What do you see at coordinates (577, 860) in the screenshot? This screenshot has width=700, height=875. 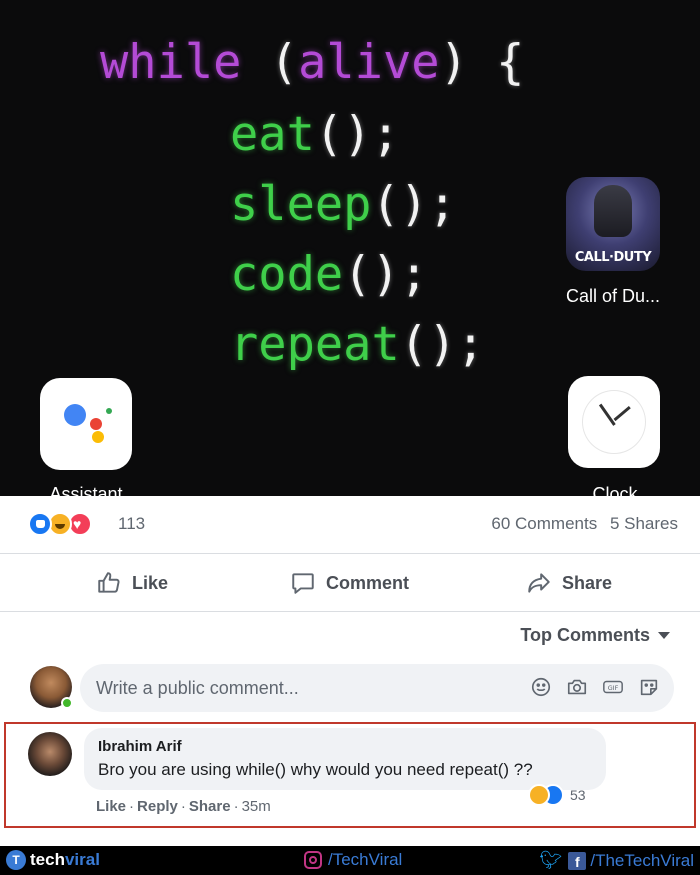 I see `facebook-icon: f` at bounding box center [577, 860].